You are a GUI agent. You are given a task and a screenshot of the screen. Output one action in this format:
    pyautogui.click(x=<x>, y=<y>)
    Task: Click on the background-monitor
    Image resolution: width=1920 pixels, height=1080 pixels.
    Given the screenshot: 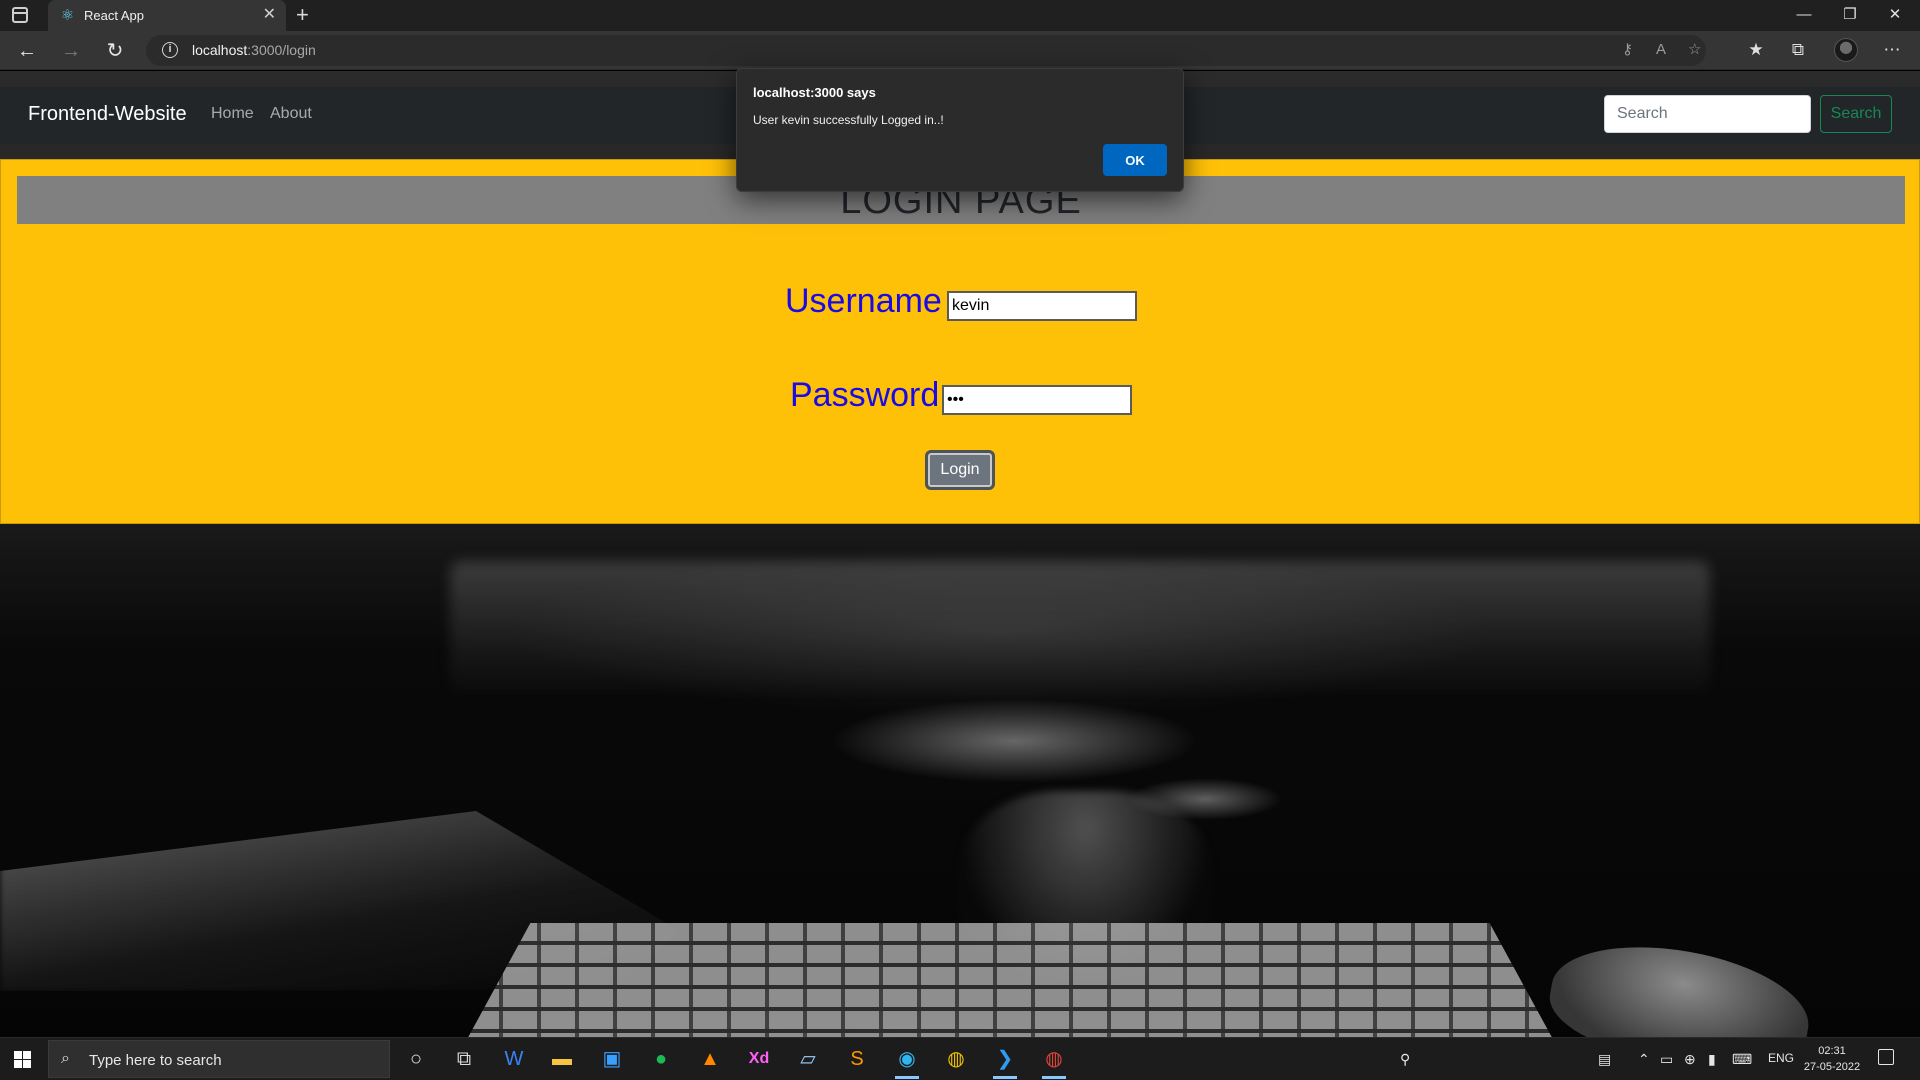 What is the action you would take?
    pyautogui.click(x=1080, y=626)
    